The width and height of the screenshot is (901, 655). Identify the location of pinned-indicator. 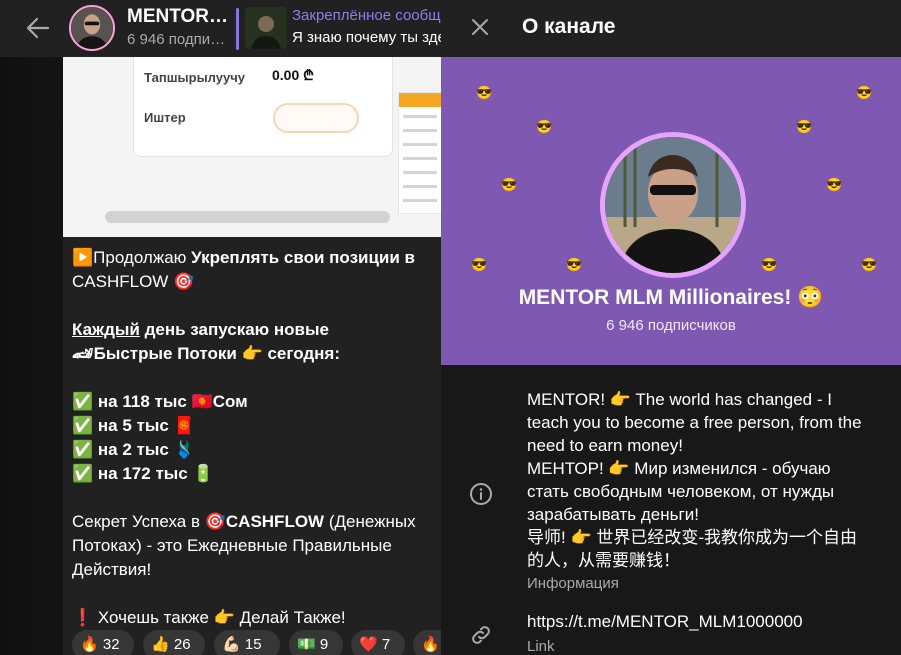
(237, 29).